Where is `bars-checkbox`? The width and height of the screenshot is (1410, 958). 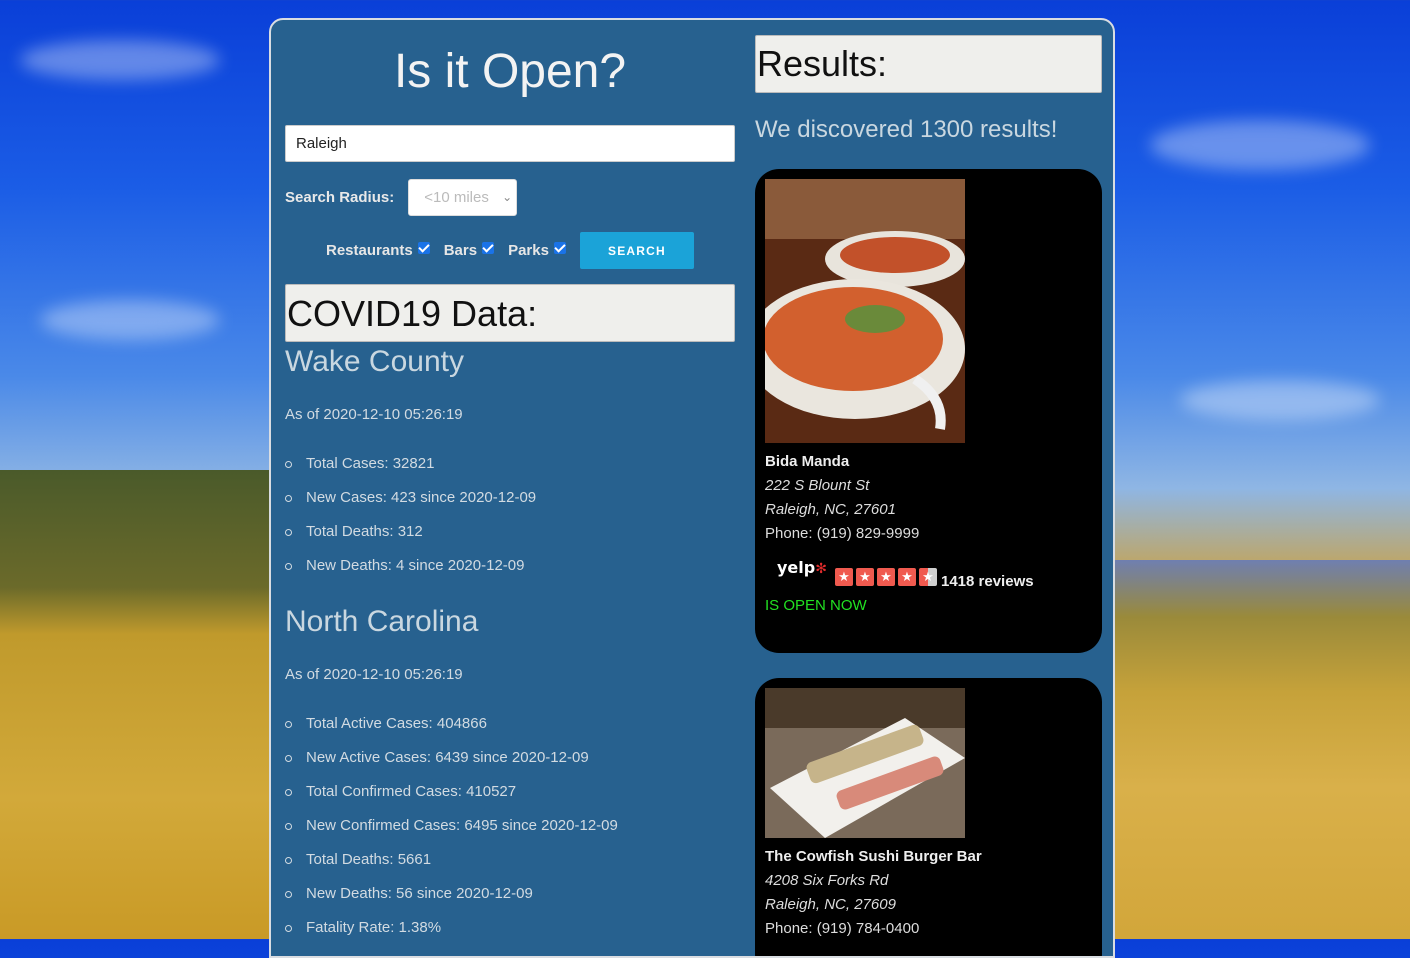 bars-checkbox is located at coordinates (488, 247).